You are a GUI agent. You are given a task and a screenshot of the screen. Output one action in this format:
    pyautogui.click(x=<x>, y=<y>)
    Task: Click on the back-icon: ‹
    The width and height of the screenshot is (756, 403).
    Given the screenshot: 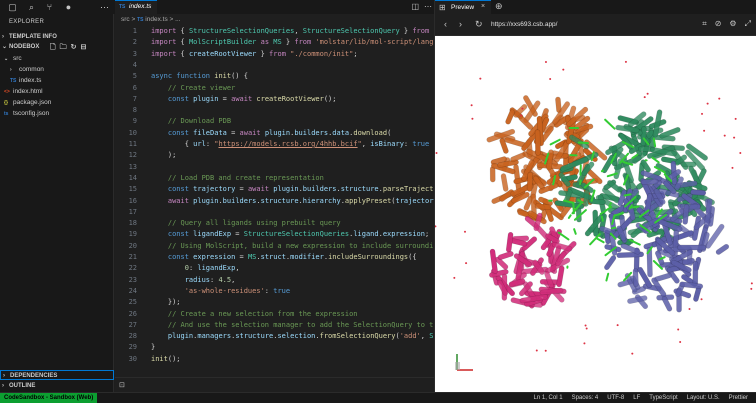 What is the action you would take?
    pyautogui.click(x=445, y=24)
    